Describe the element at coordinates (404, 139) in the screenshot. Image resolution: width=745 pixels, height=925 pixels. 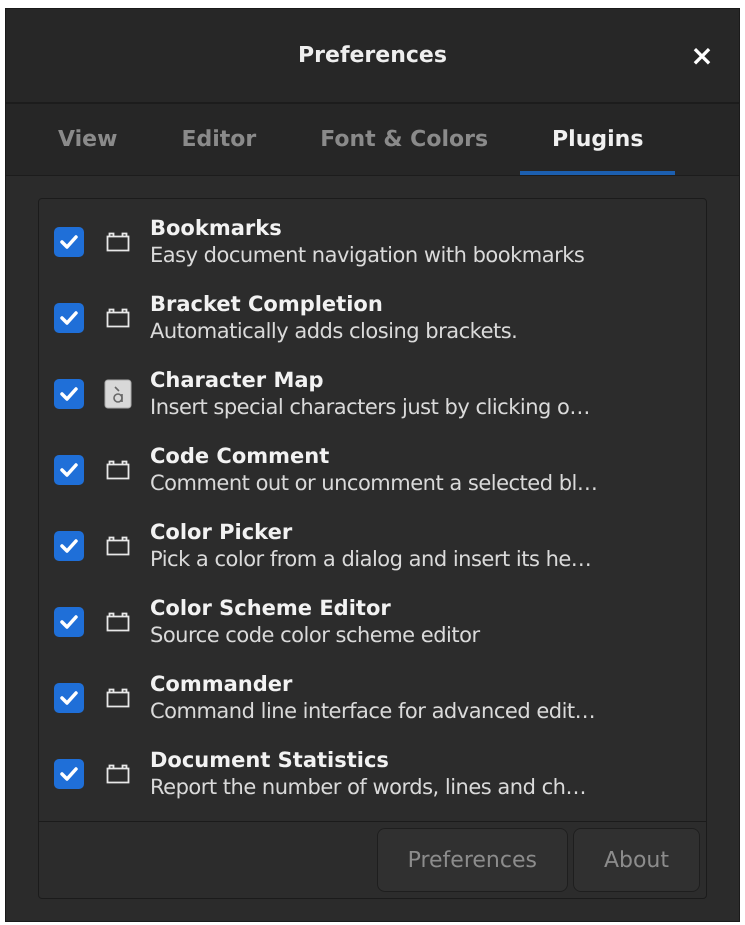
I see `tab: Font & Colors` at that location.